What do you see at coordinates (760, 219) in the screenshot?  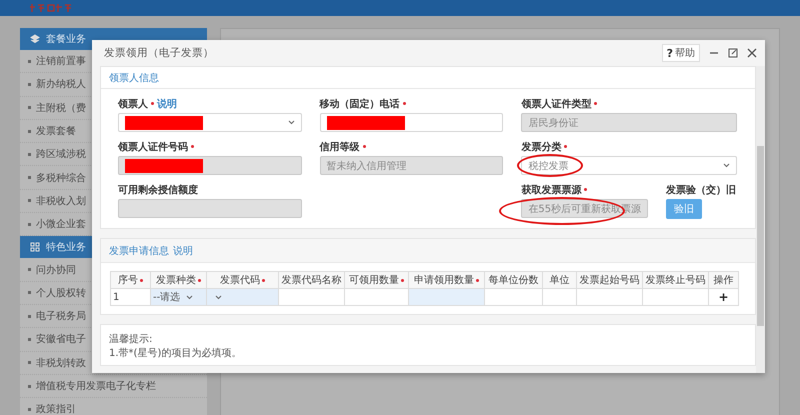 I see `scrollbar` at bounding box center [760, 219].